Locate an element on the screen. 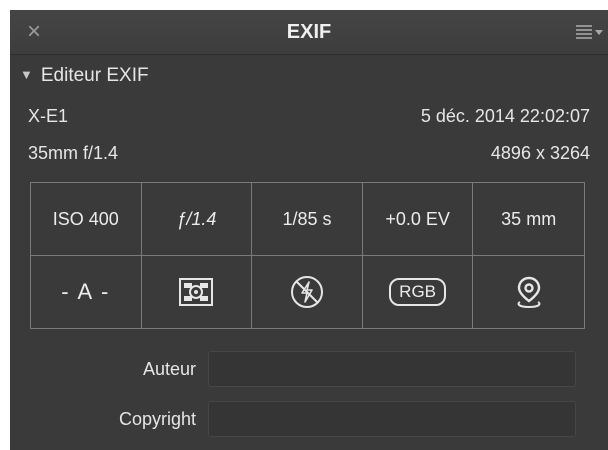 This screenshot has width=608, height=450. section-header-exif-editor: ▼ Editeur EXIF is located at coordinates (84, 75).